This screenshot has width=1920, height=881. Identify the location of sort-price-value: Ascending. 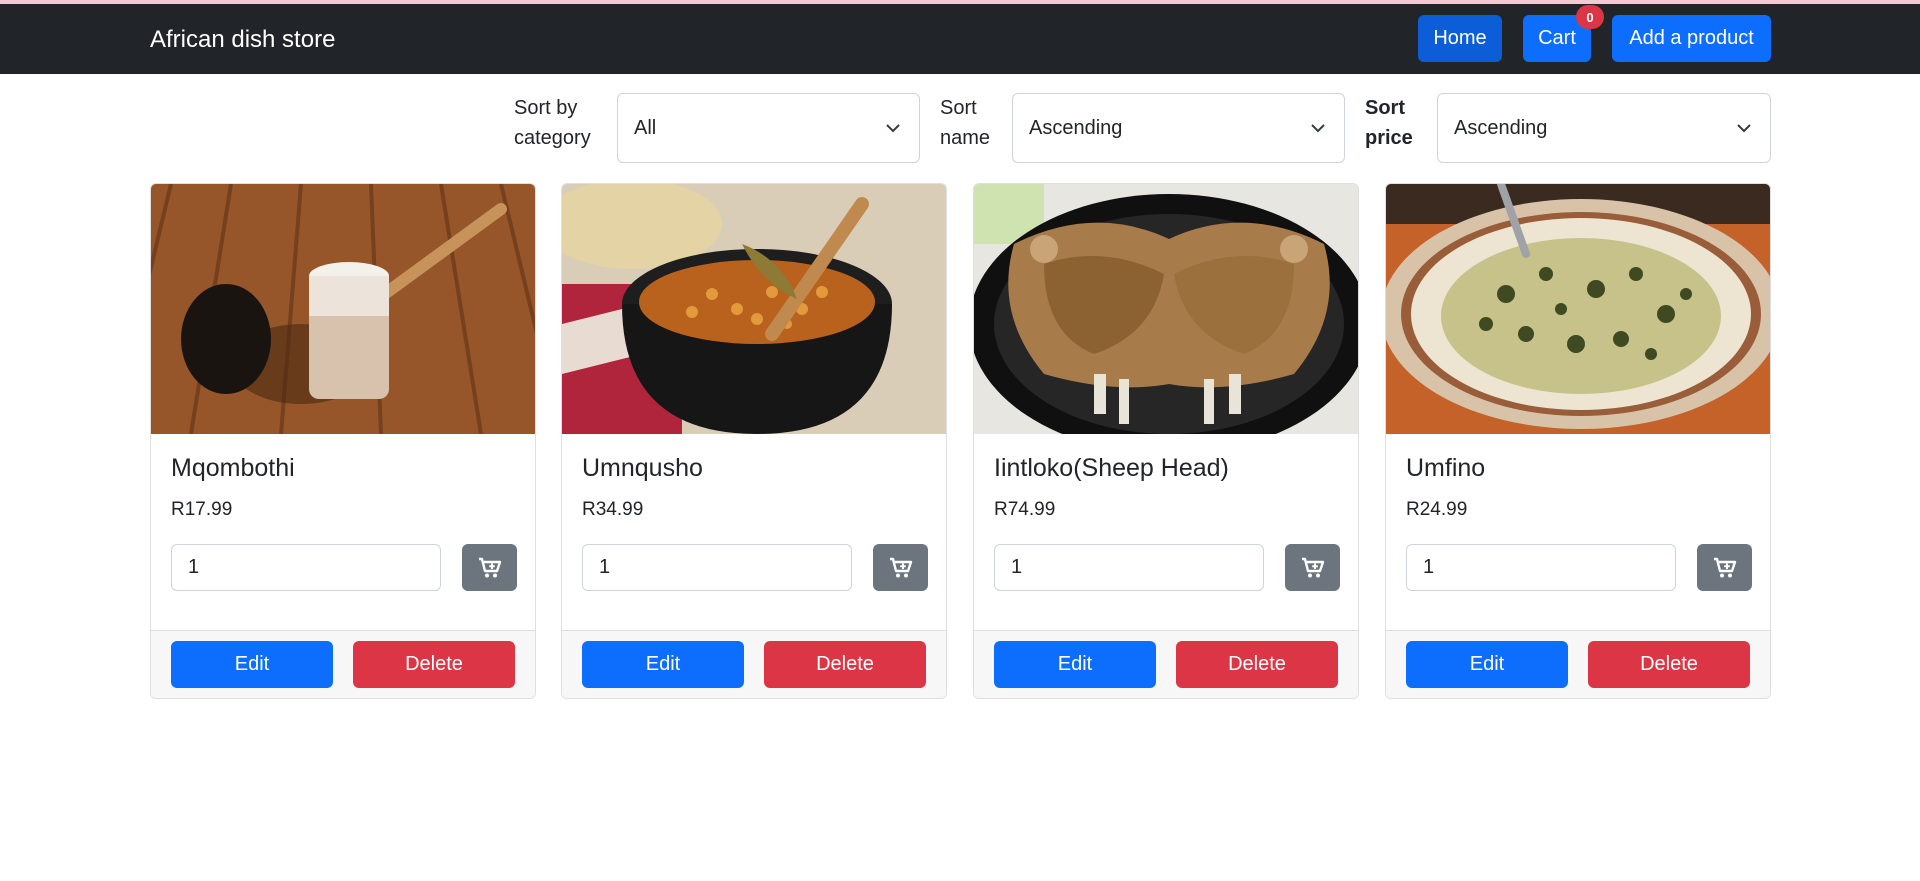
(1501, 127).